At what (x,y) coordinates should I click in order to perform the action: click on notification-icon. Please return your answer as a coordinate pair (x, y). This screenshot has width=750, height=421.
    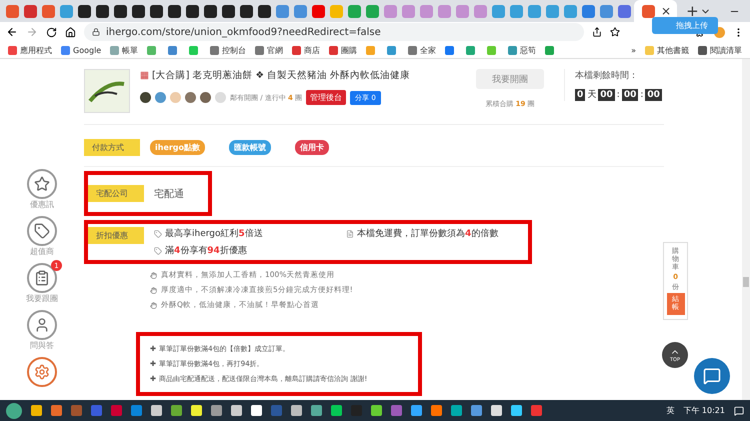
    Looking at the image, I should click on (739, 411).